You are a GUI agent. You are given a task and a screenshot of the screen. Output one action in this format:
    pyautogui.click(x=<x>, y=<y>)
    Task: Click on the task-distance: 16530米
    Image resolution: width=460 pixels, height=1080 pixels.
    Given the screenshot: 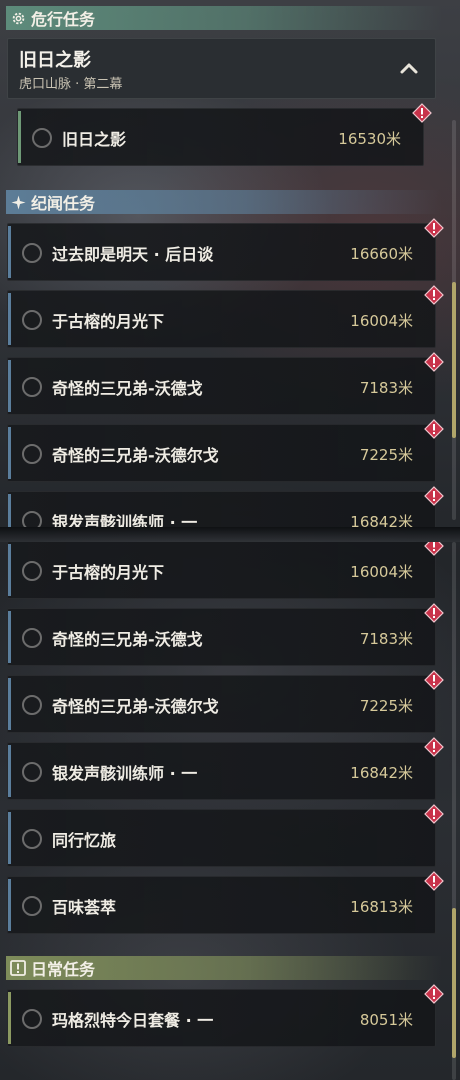 What is the action you would take?
    pyautogui.click(x=369, y=139)
    